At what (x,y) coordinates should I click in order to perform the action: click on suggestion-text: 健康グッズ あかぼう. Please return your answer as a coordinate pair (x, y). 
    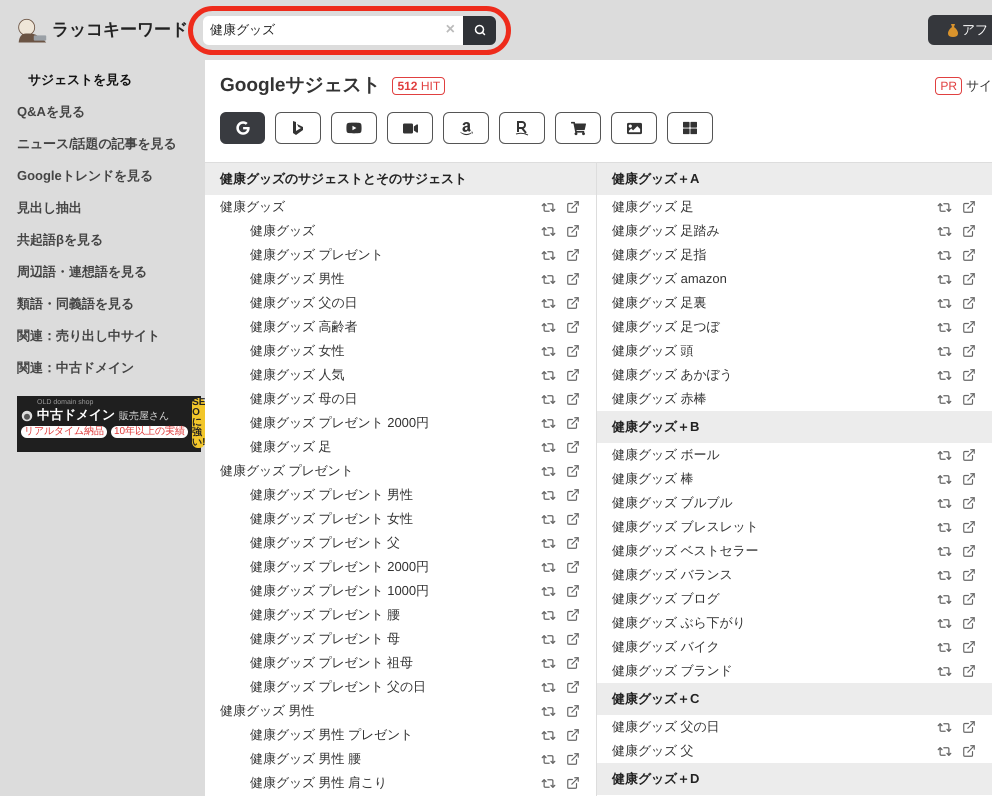
    Looking at the image, I should click on (774, 375).